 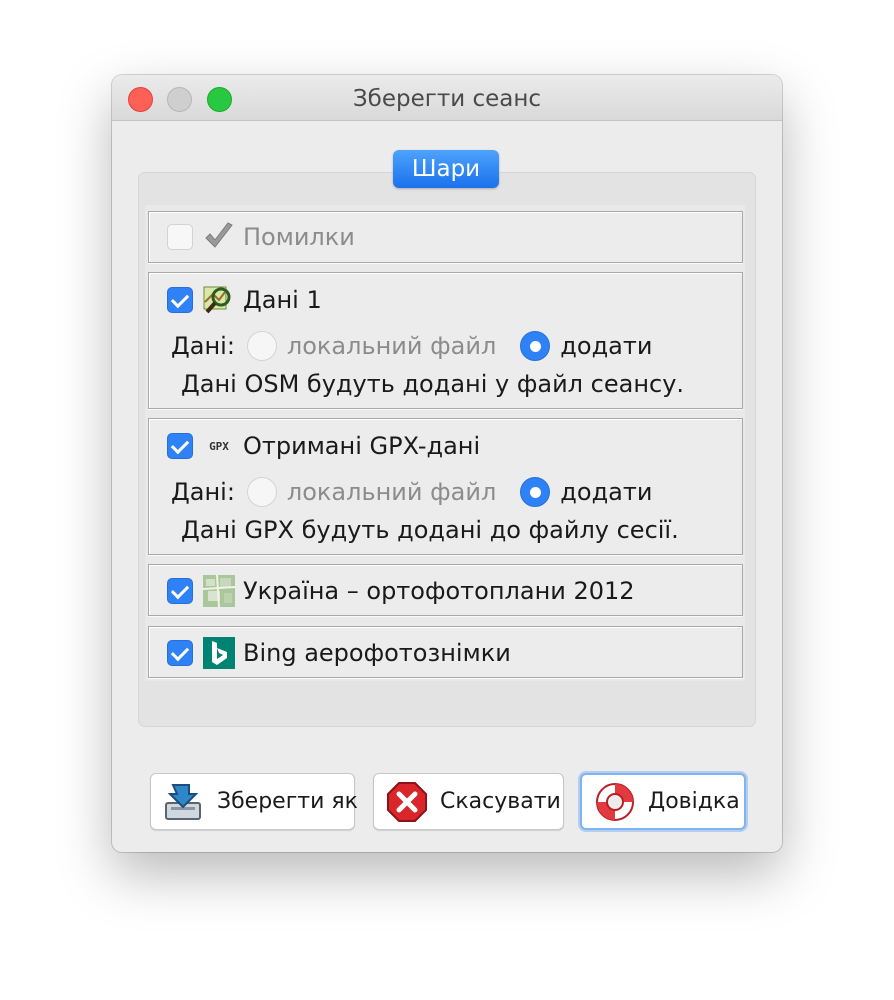 What do you see at coordinates (299, 237) in the screenshot?
I see `layer-label-errors: Помилки` at bounding box center [299, 237].